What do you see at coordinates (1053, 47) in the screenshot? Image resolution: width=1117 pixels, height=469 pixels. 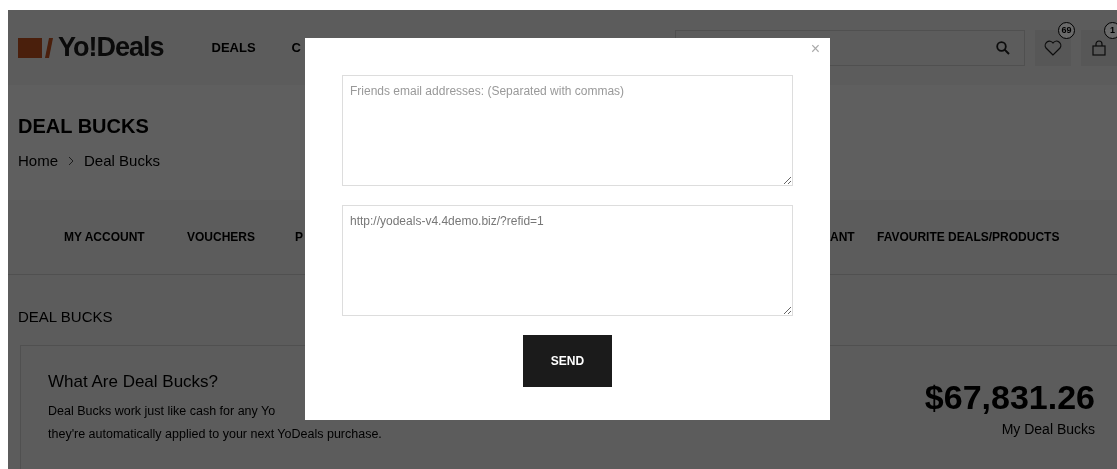 I see `heart-icon` at bounding box center [1053, 47].